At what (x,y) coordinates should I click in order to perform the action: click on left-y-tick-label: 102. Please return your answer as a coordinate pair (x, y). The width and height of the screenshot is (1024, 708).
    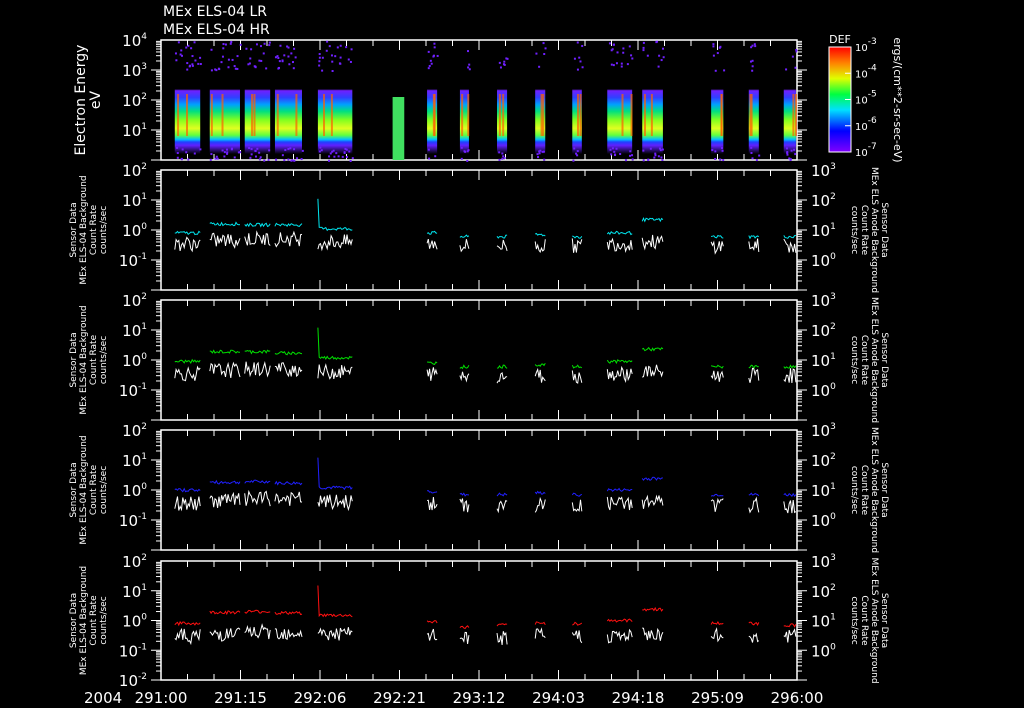
    Looking at the image, I should click on (134, 562).